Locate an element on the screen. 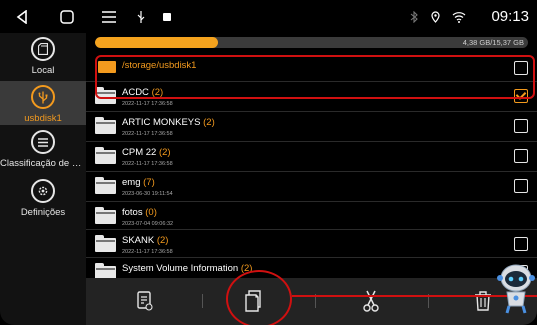 The width and height of the screenshot is (537, 325). folder-name: fotos (0) is located at coordinates (139, 212).